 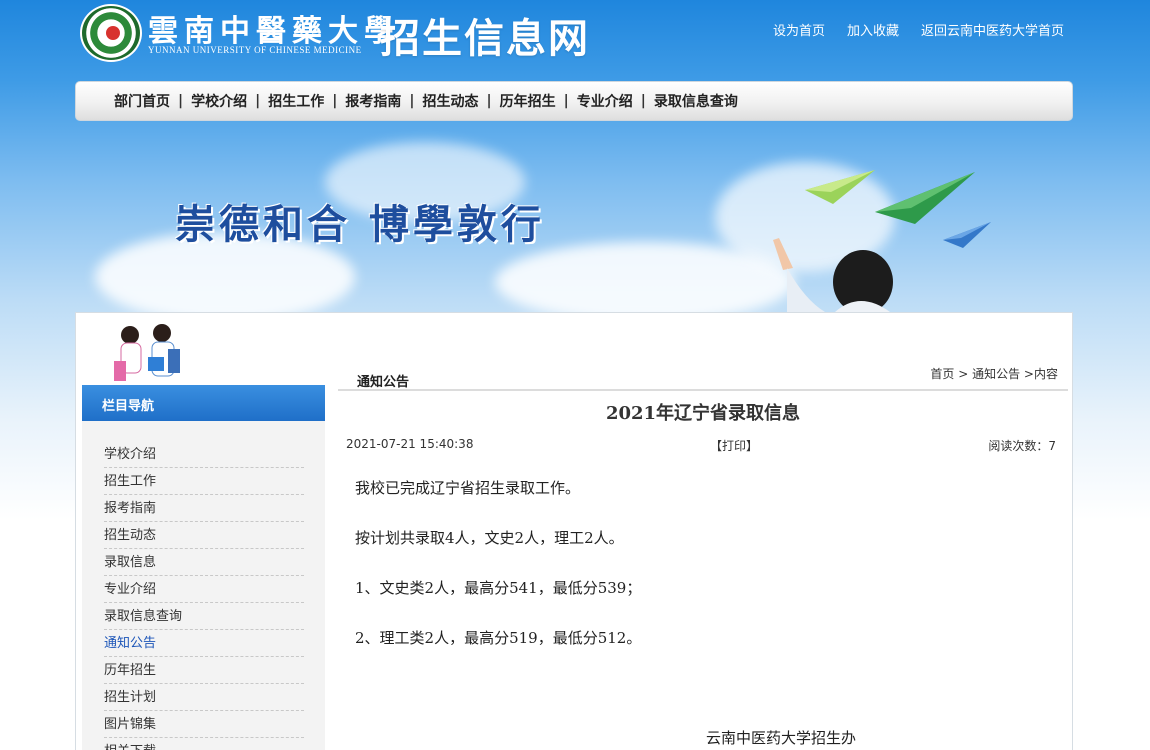 I want to click on sidebar-item-school-intro: 学校介绍, so click(x=204, y=454).